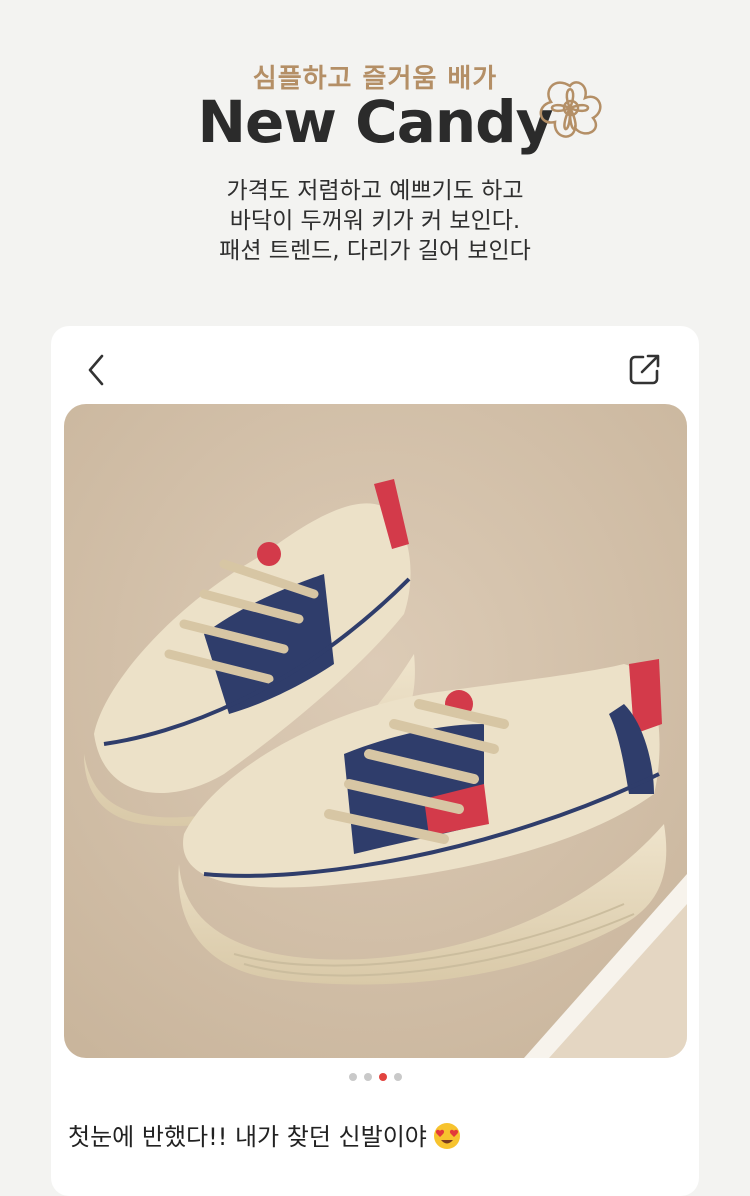 The image size is (750, 1196). Describe the element at coordinates (446, 1136) in the screenshot. I see `heart-eyes-emoji-icon` at that location.